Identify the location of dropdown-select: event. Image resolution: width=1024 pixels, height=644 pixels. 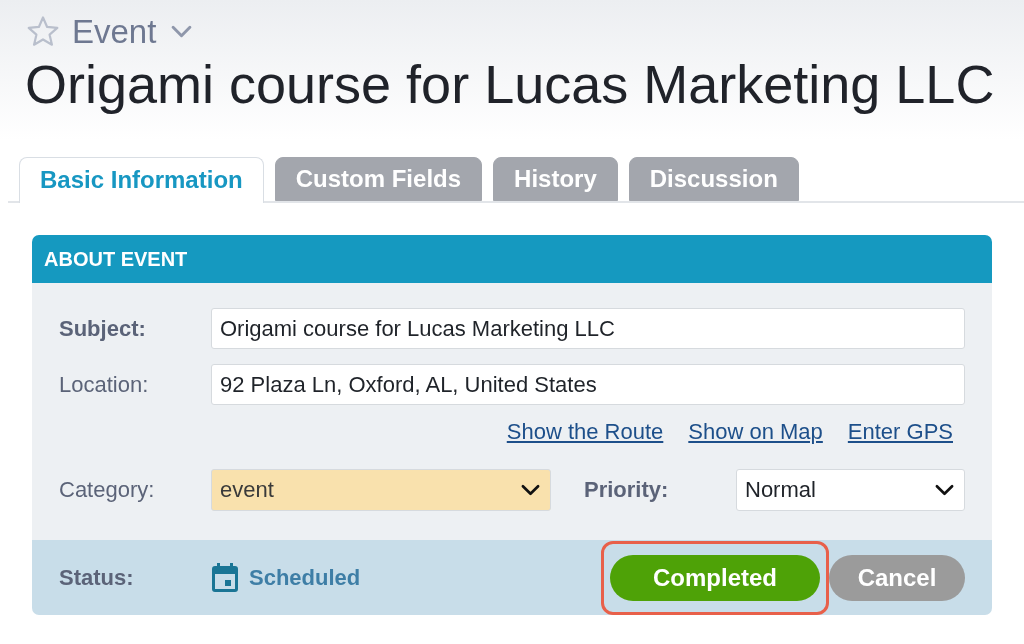
(381, 490).